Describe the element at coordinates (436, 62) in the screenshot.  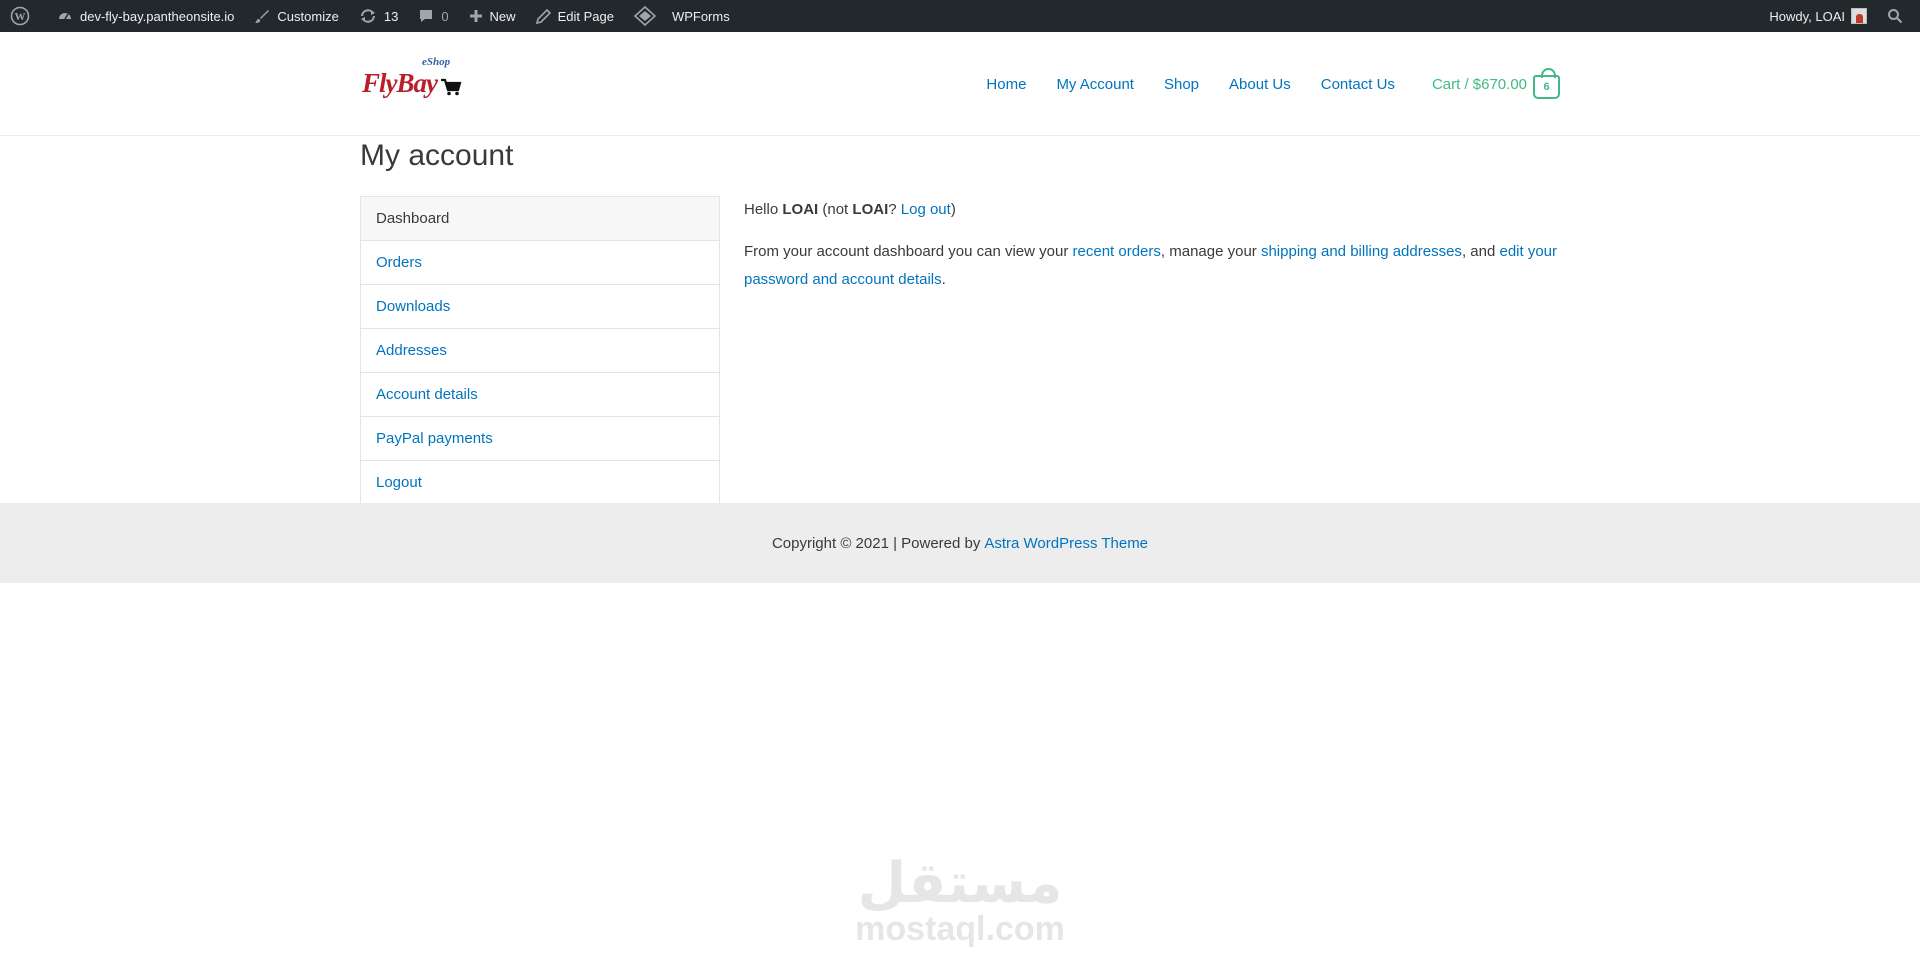
I see `logo-eshop-text: eShop` at that location.